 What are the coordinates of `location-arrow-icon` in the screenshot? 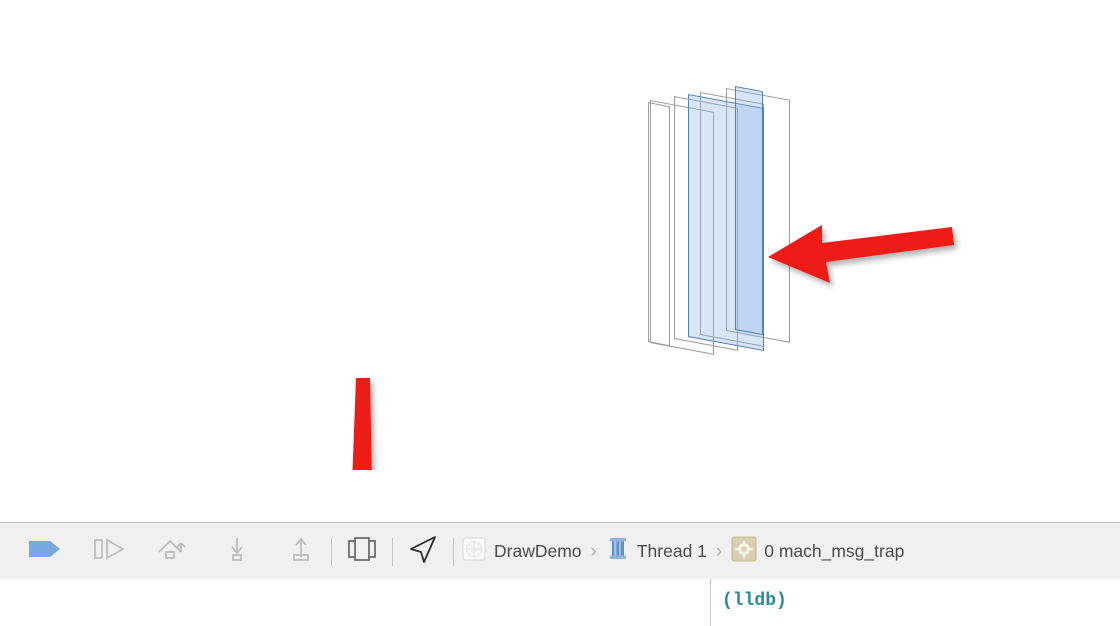 It's located at (423, 551).